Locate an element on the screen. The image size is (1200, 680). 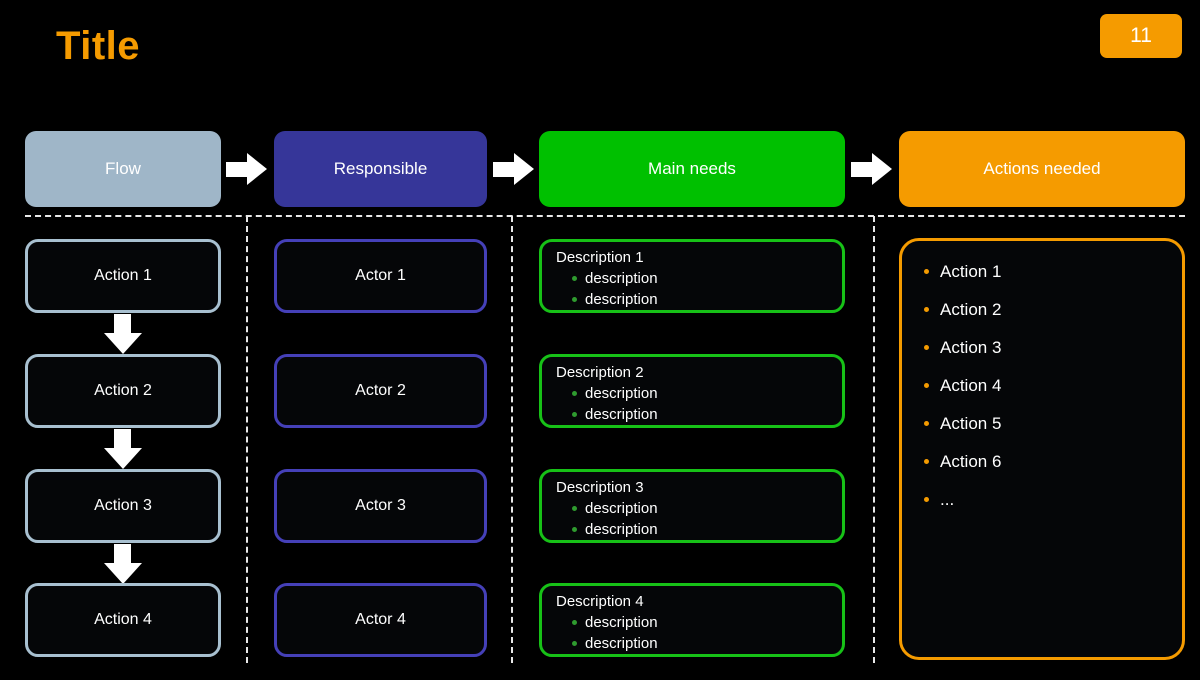
actor-box: Actor 4 is located at coordinates (380, 620).